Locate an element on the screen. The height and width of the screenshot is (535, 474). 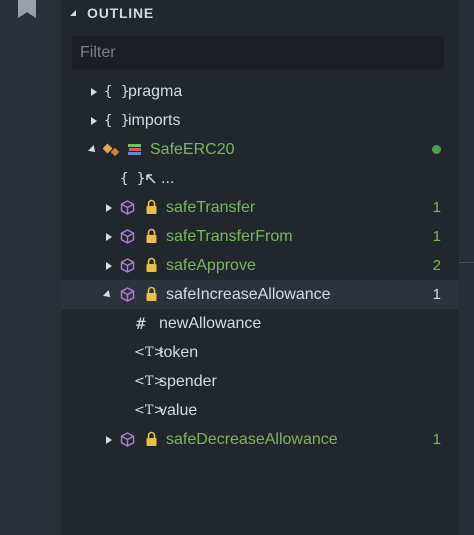
tree-item-safedecreaseallowance: safeDecreaseAllowance 1 is located at coordinates (260, 439).